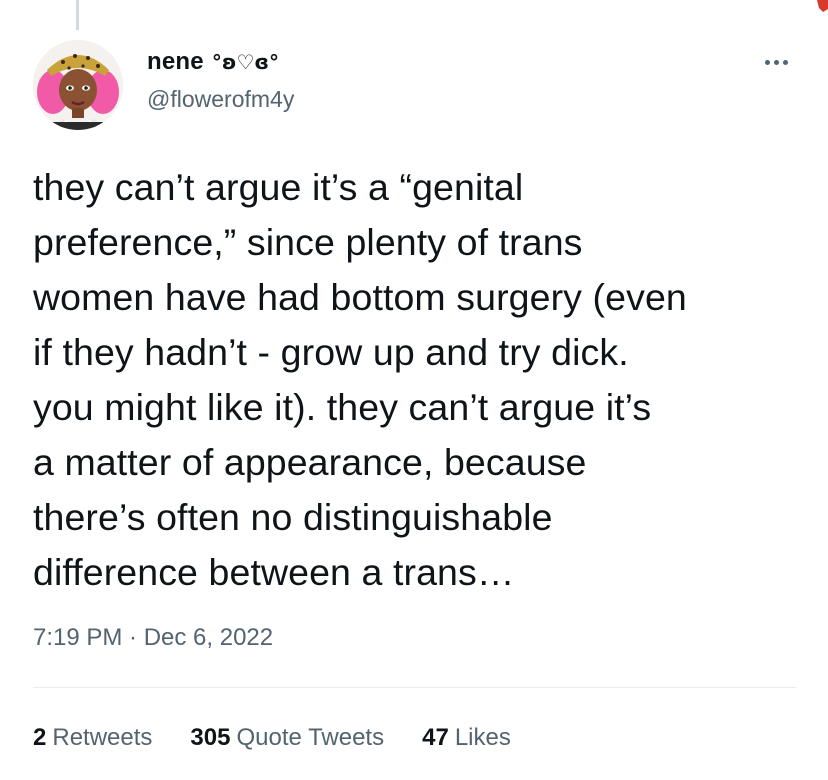 The image size is (828, 780). I want to click on tweet-text-line: there’s often no distinguishable, so click(293, 517).